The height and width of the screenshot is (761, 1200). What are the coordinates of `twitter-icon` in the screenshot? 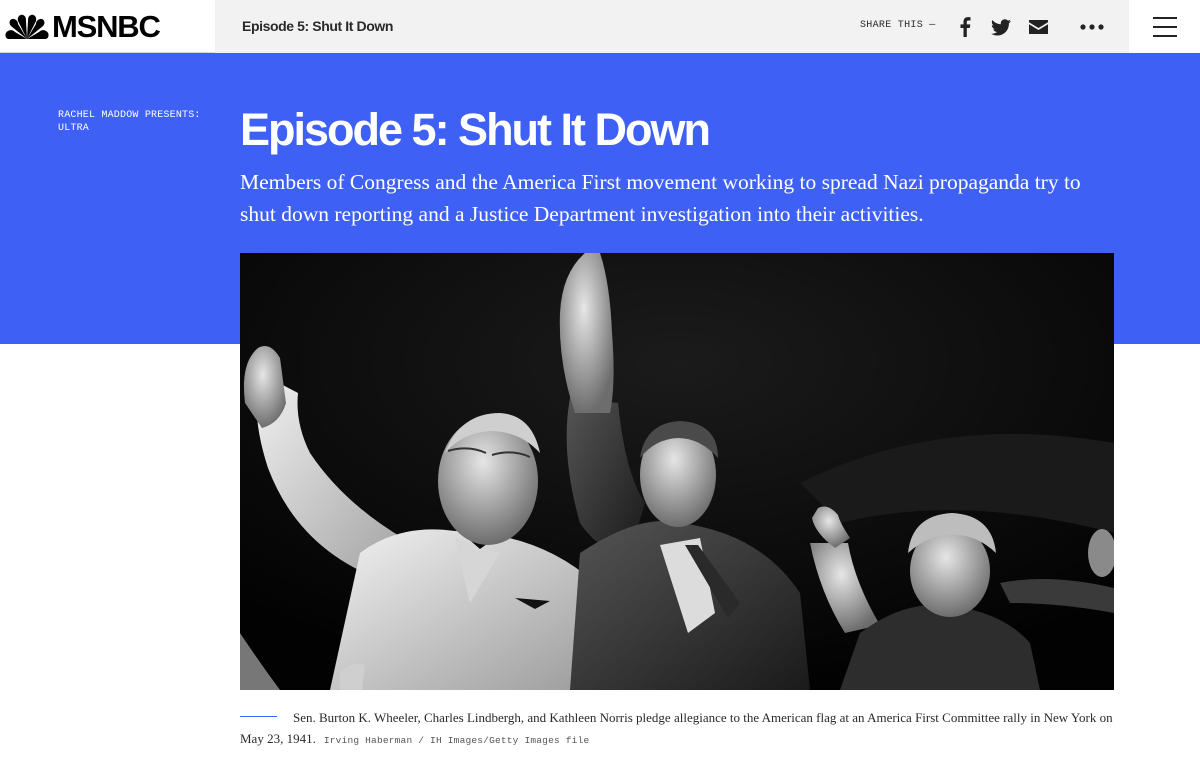 It's located at (1001, 27).